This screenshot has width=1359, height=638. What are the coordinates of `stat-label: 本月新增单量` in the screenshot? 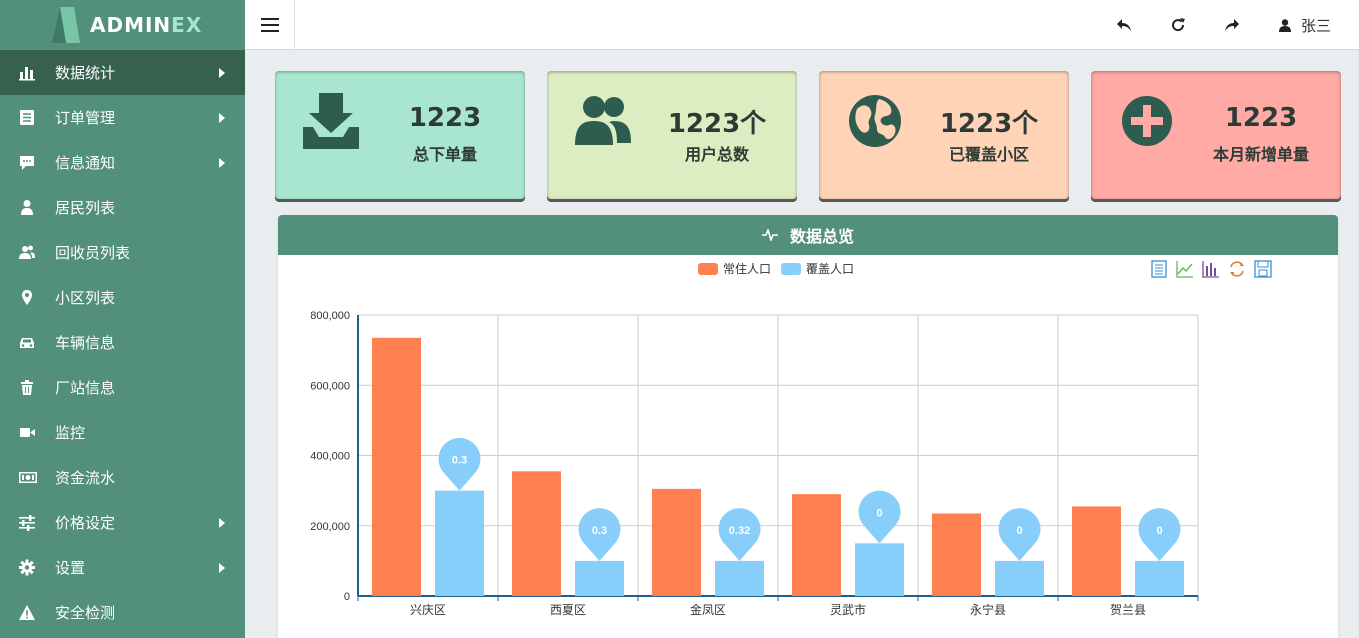 It's located at (1260, 154).